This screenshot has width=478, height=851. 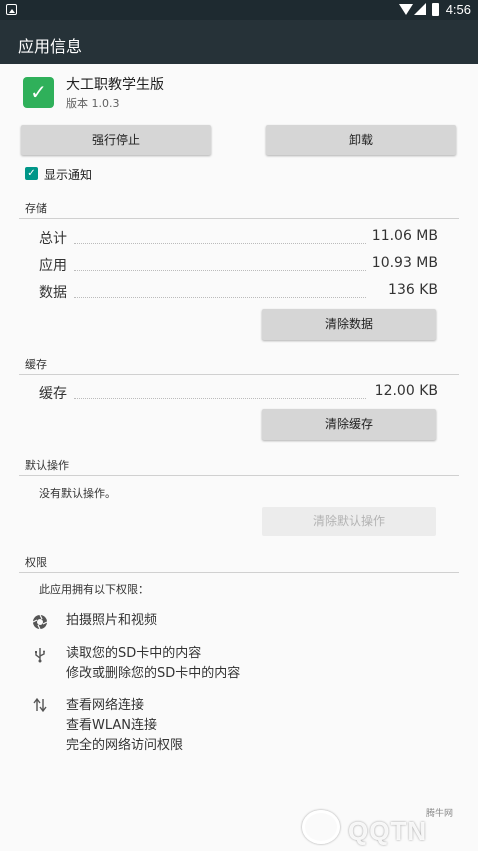 I want to click on app-icon: ✓, so click(x=38, y=92).